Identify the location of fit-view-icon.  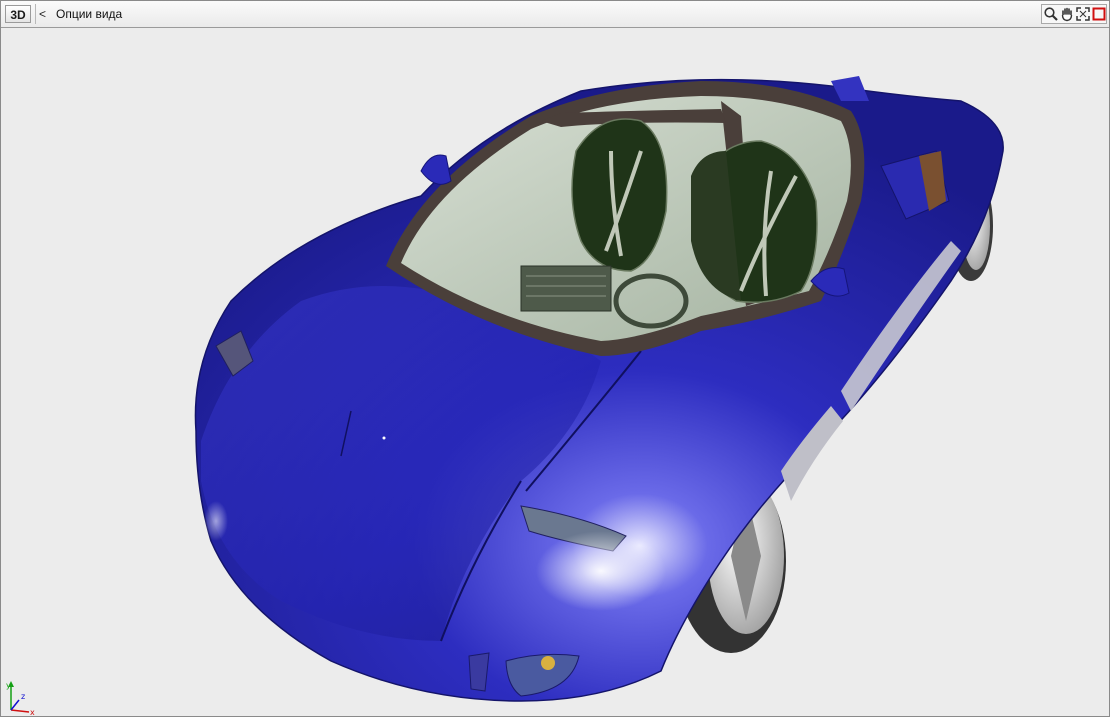
(1083, 14).